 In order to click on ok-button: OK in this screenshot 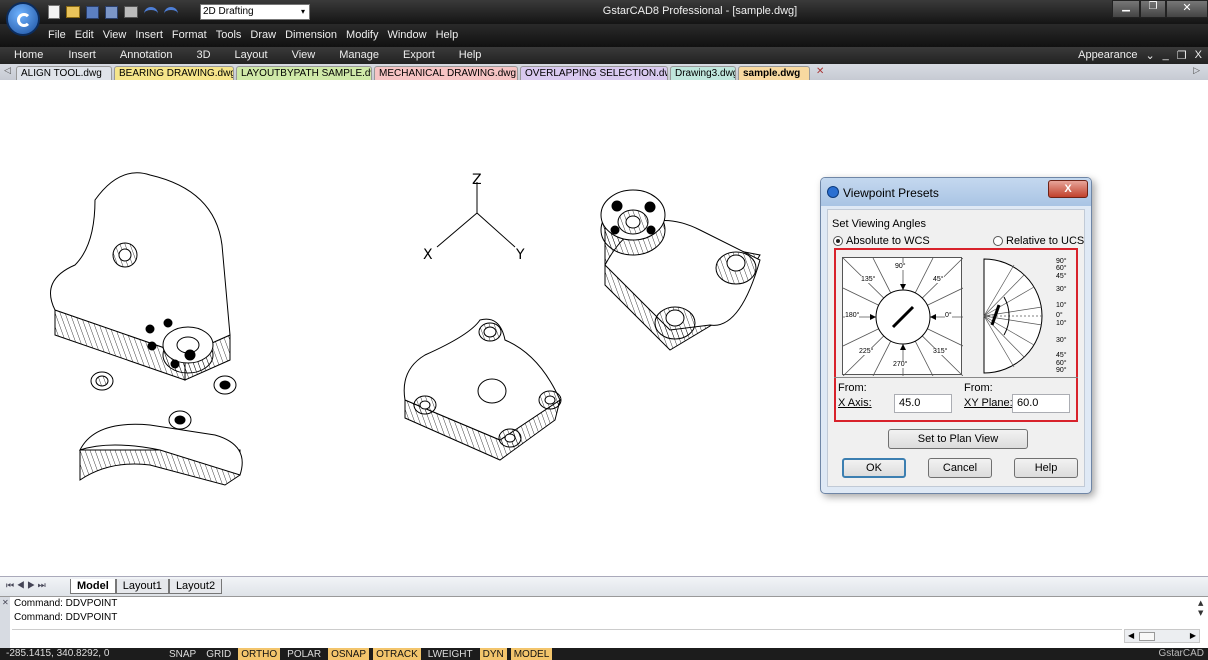, I will do `click(874, 468)`.